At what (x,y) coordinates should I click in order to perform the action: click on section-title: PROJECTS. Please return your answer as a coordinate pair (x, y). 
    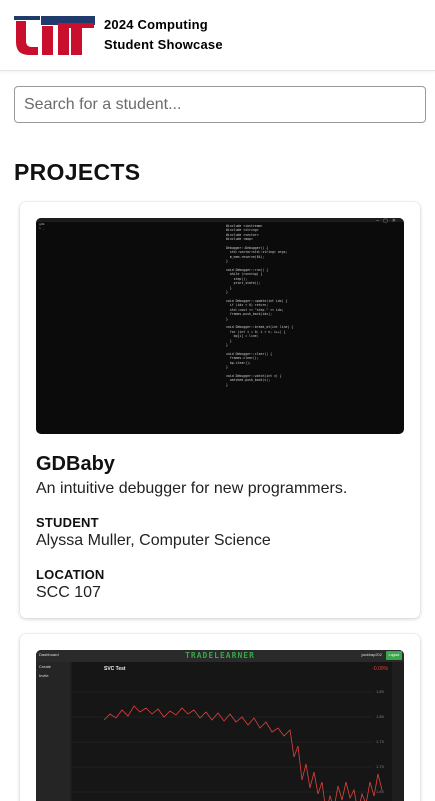
    Looking at the image, I should click on (77, 172).